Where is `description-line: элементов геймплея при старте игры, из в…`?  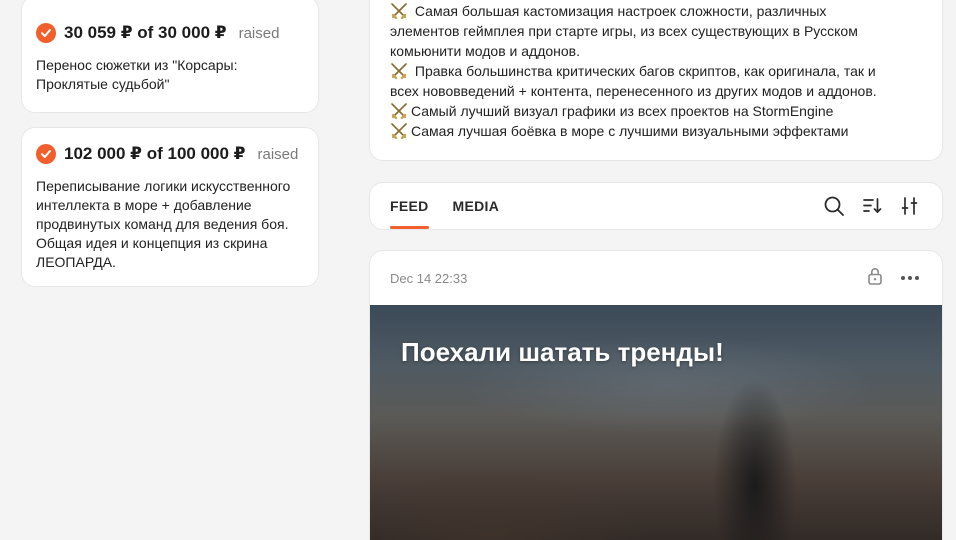
description-line: элементов геймплея при старте игры, из в… is located at coordinates (624, 31).